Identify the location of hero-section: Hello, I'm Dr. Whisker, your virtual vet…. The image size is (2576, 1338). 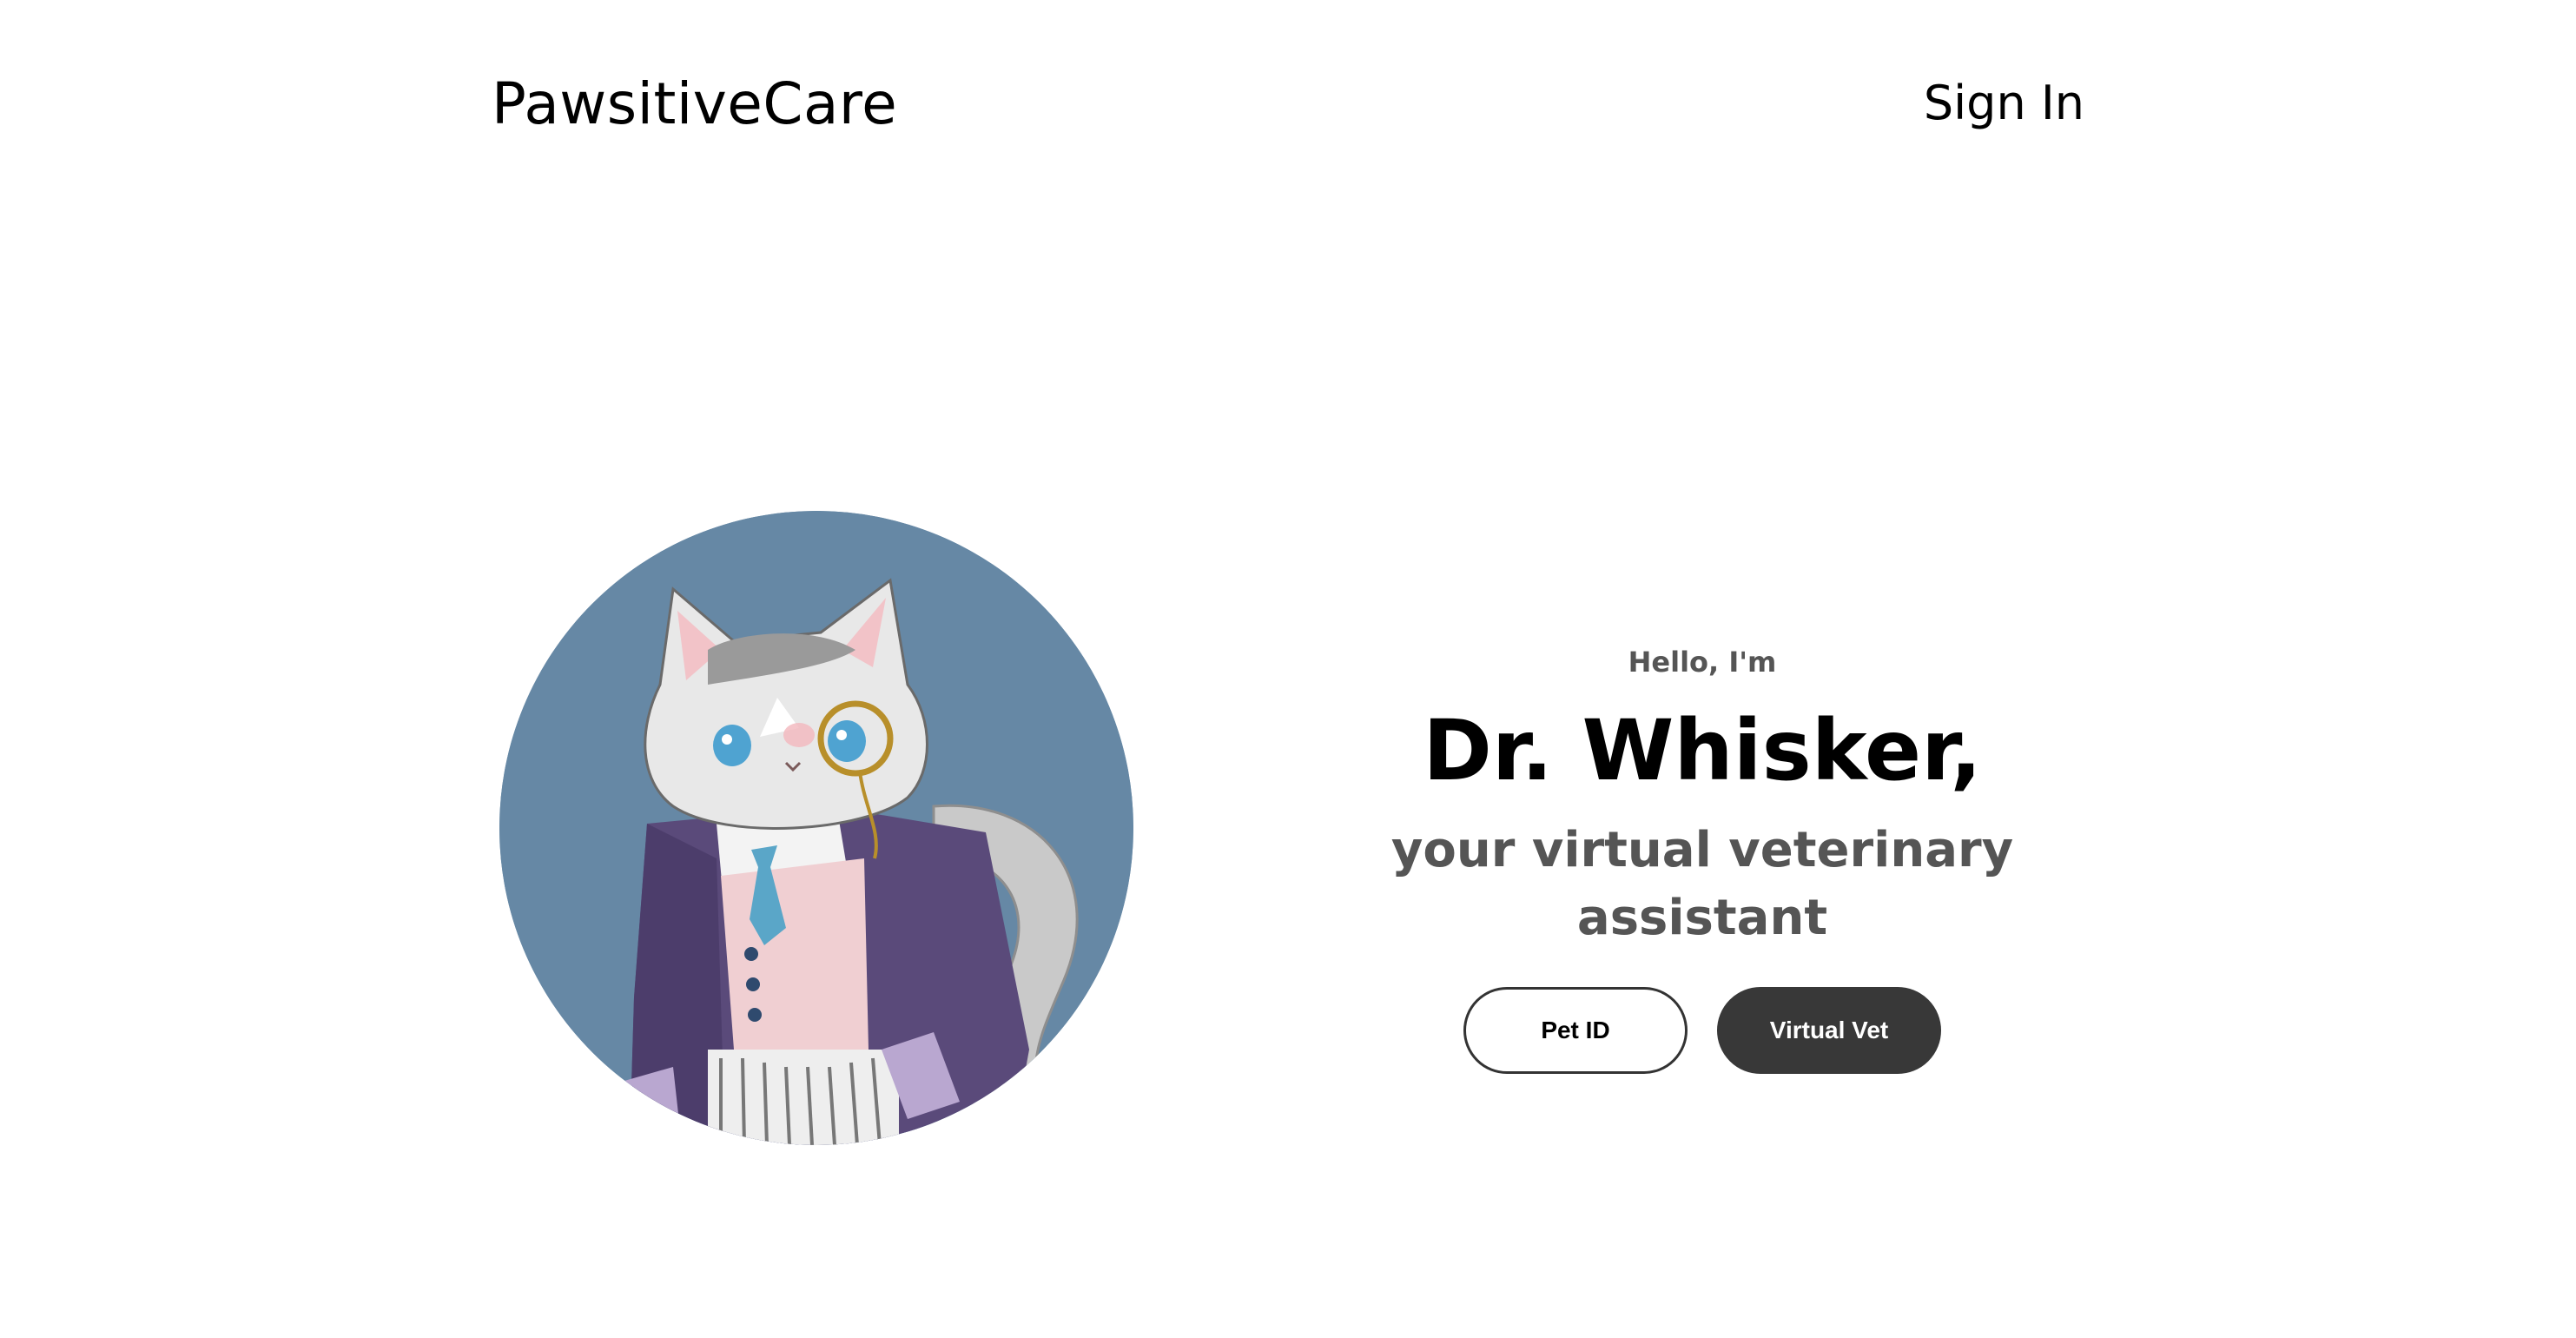
(1702, 858).